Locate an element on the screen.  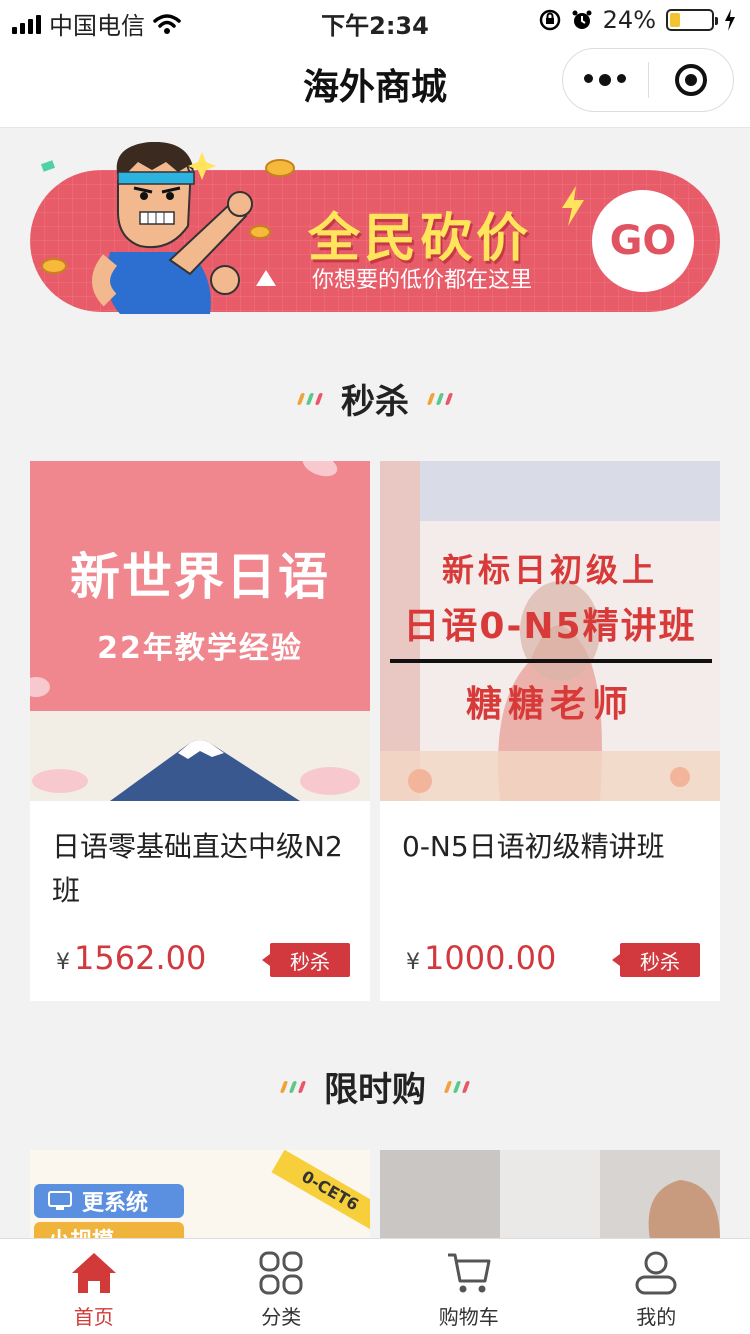
charging-icon is located at coordinates (730, 20).